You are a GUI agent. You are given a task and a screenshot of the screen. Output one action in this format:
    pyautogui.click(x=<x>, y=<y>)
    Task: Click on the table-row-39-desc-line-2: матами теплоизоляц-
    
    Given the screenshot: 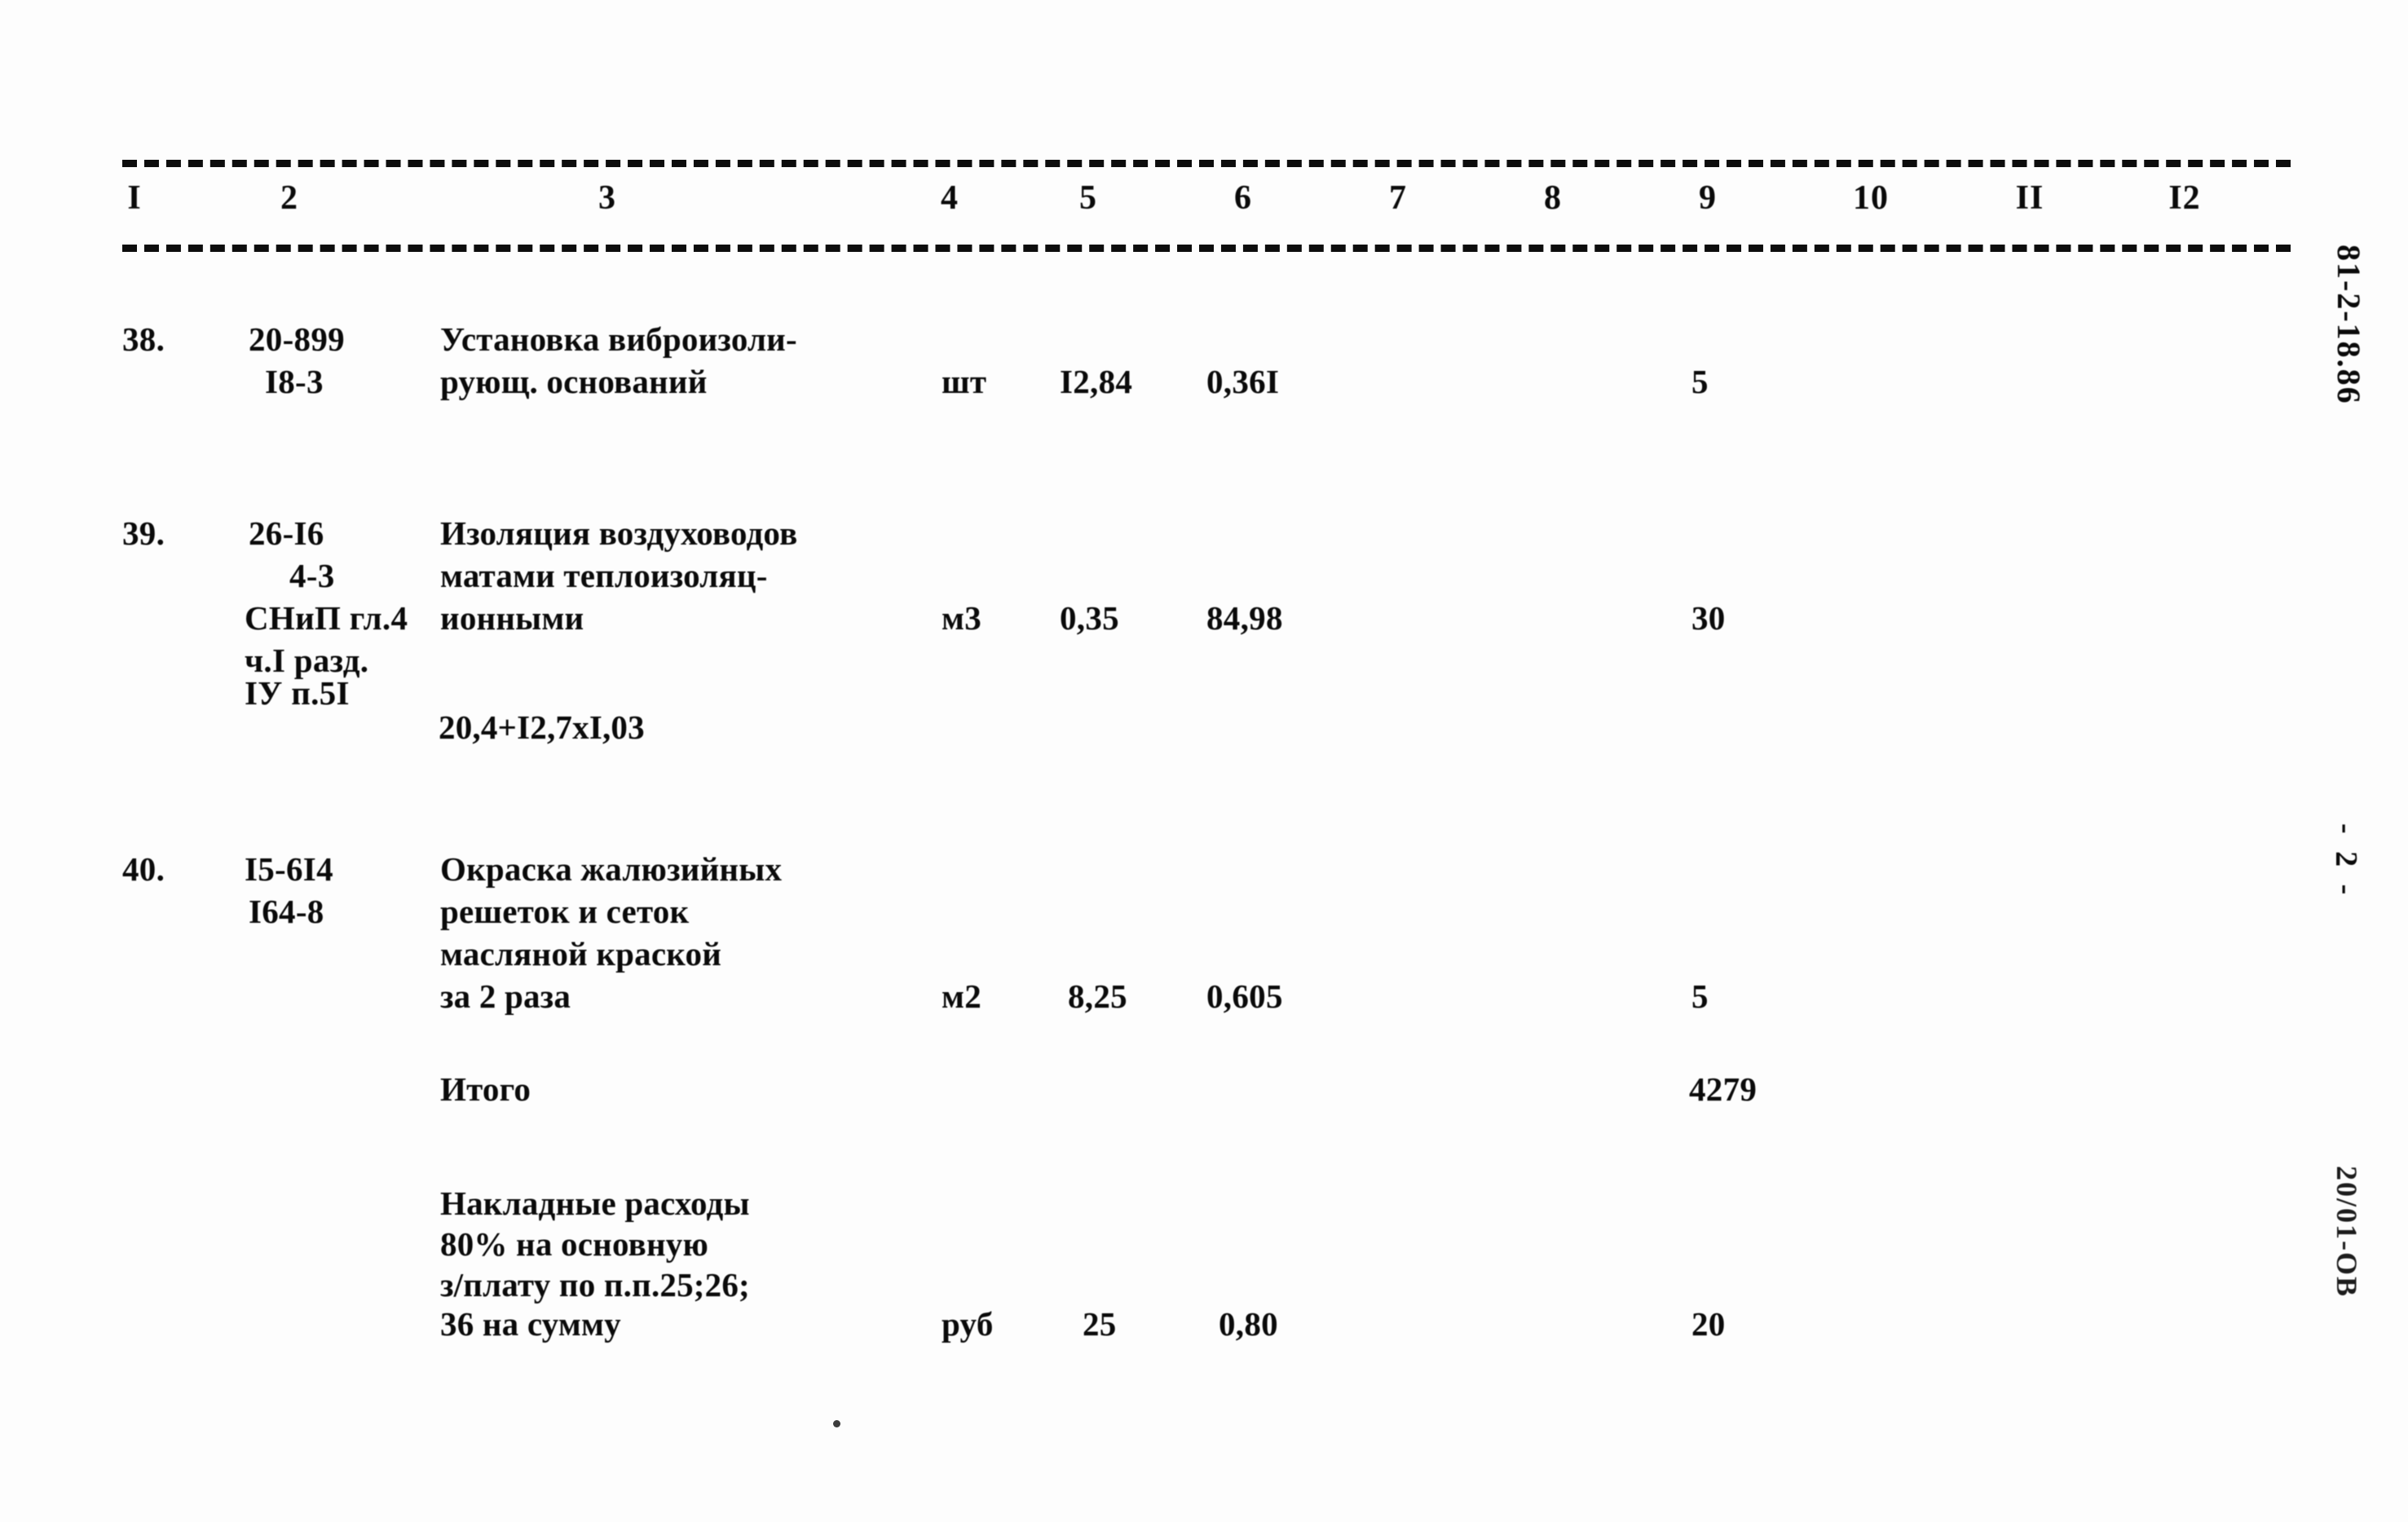 What is the action you would take?
    pyautogui.click(x=604, y=575)
    